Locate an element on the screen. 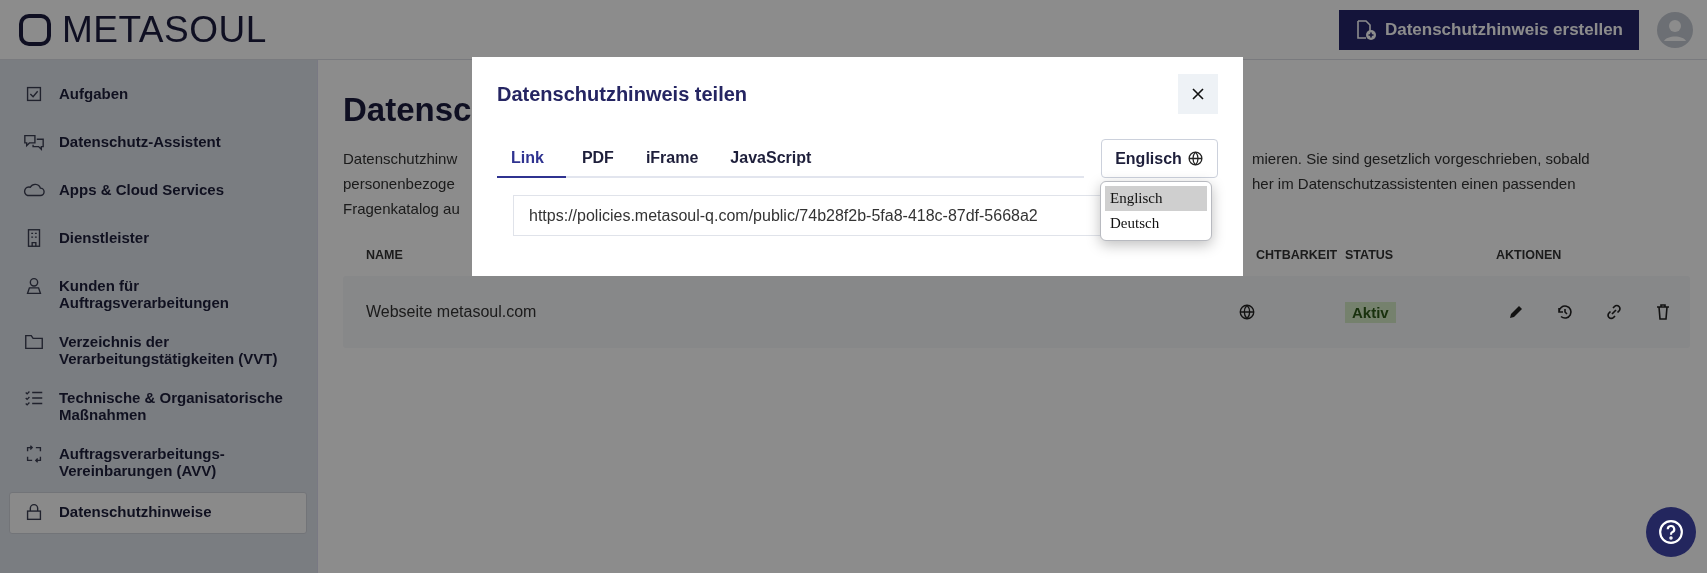 This screenshot has width=1707, height=573. tab: PDF is located at coordinates (597, 160).